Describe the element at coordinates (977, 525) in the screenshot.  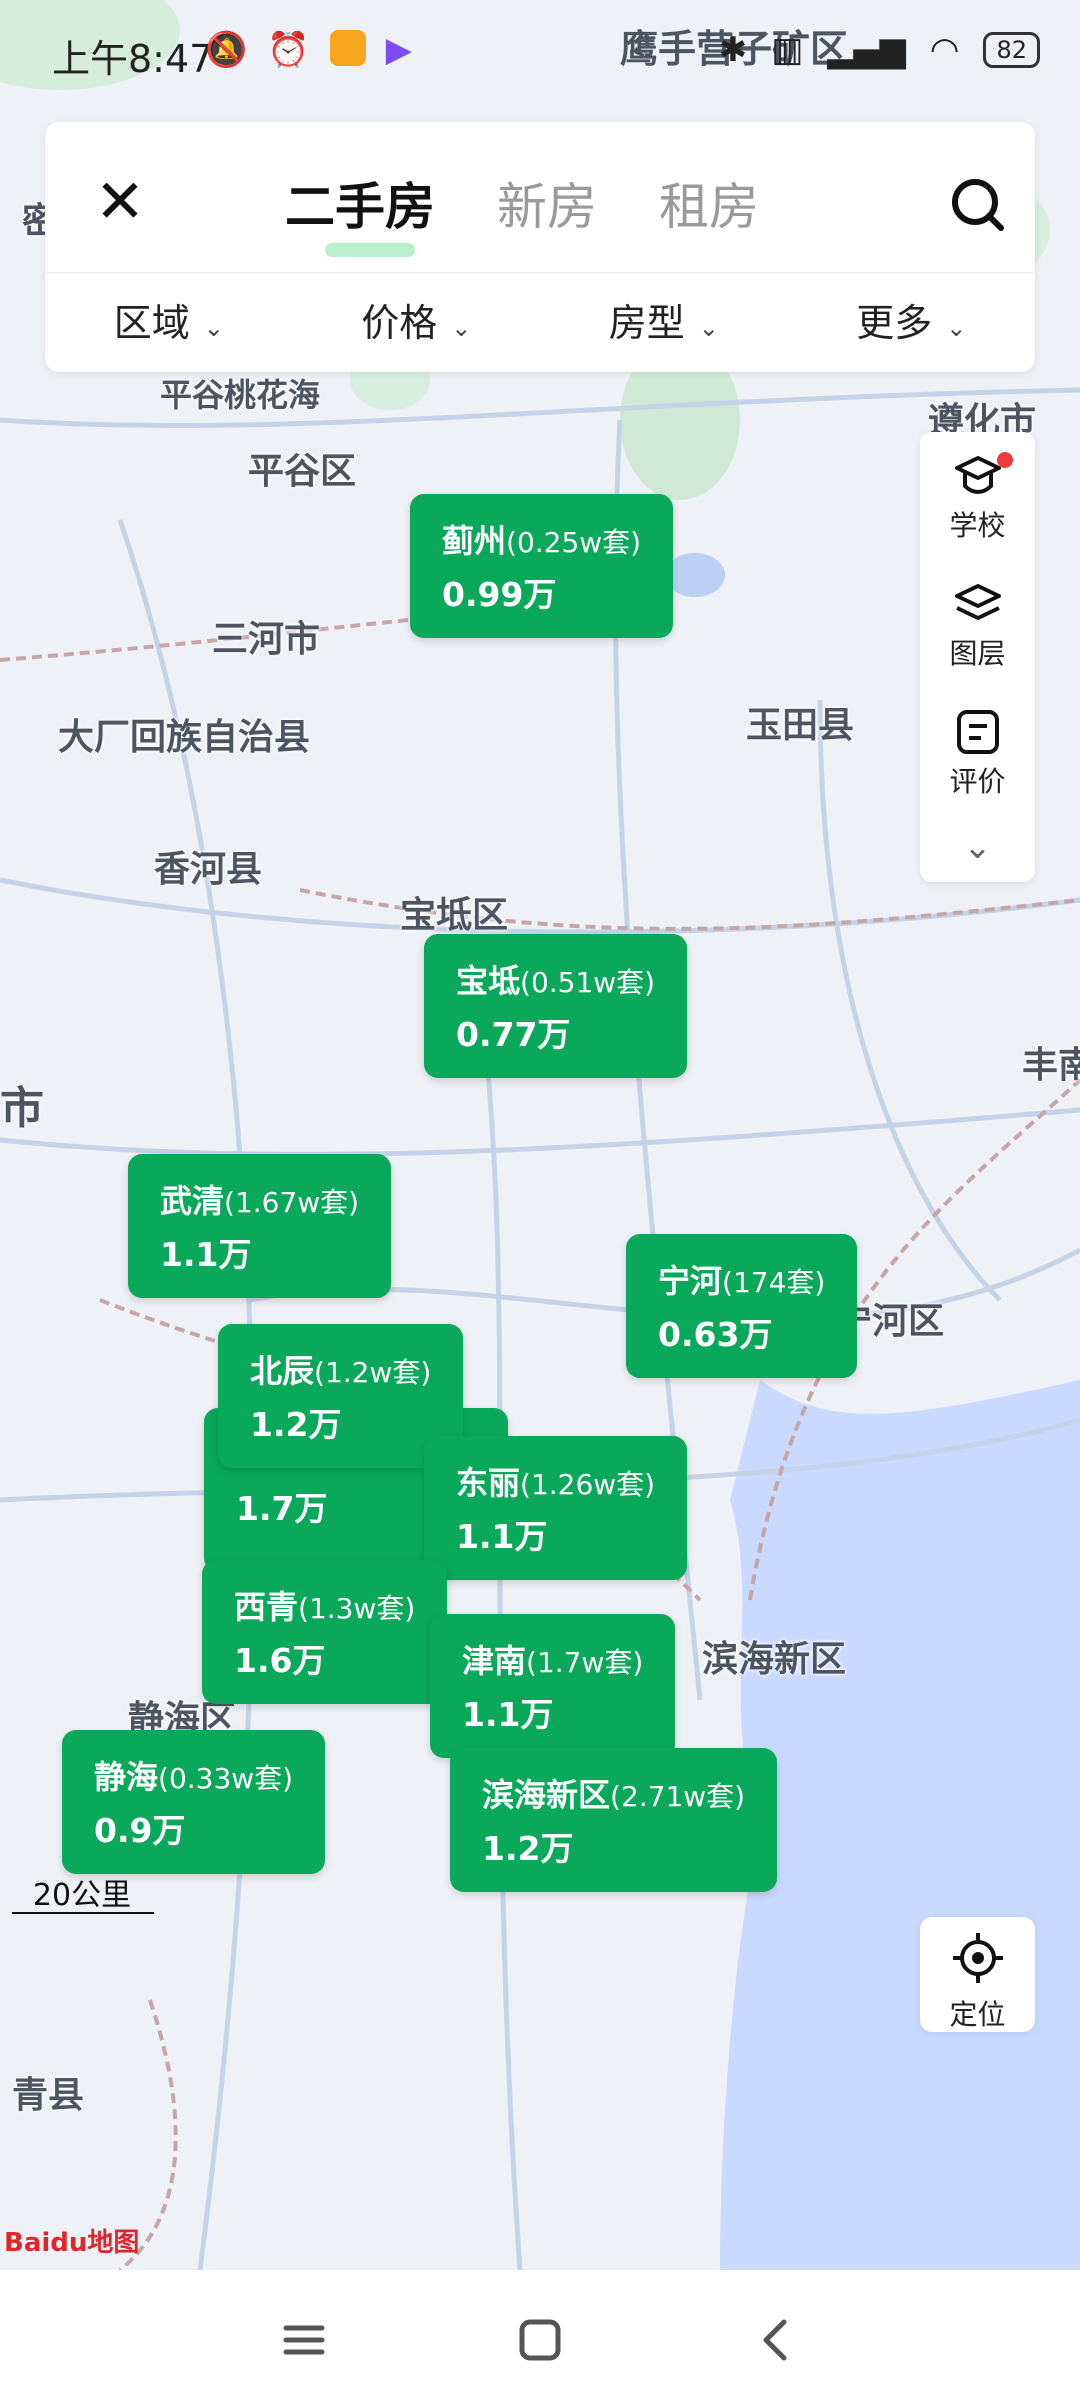
I see `tool-label: 学校` at that location.